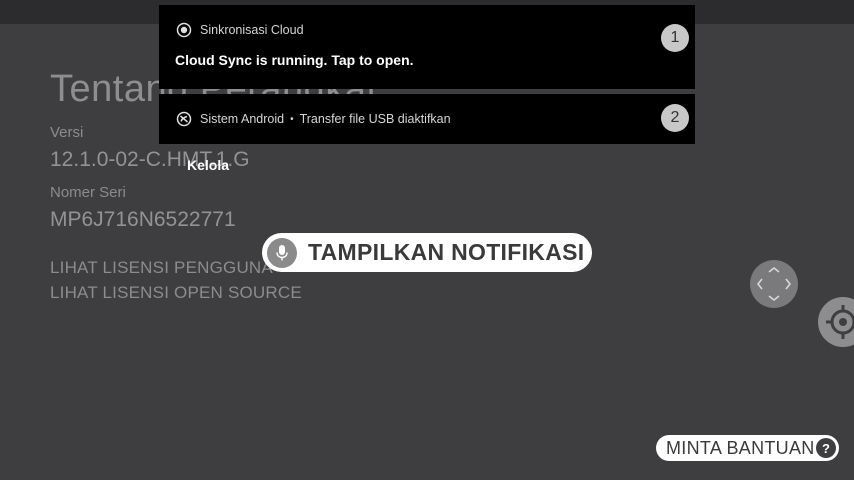  I want to click on mic-icon, so click(282, 252).